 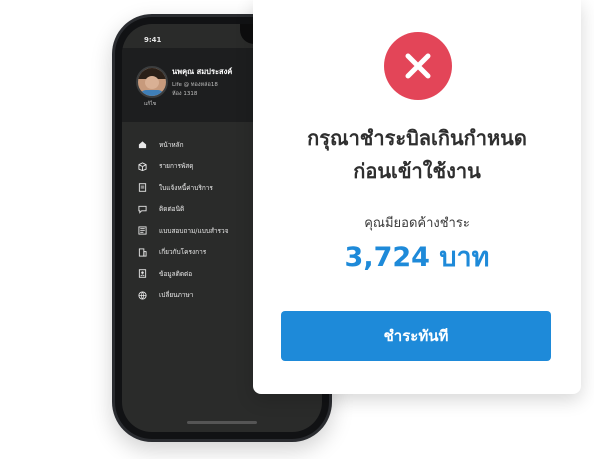 What do you see at coordinates (142, 252) in the screenshot?
I see `building-icon` at bounding box center [142, 252].